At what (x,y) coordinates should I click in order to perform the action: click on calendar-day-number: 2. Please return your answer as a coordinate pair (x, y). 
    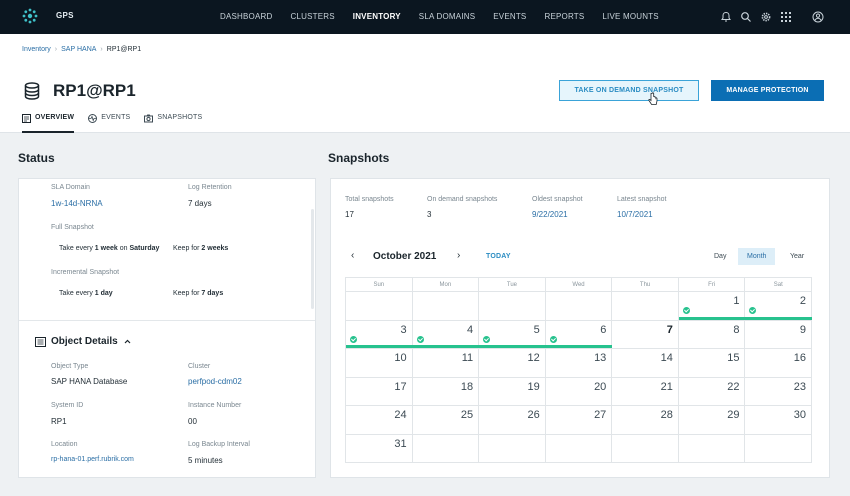
    Looking at the image, I should click on (803, 301).